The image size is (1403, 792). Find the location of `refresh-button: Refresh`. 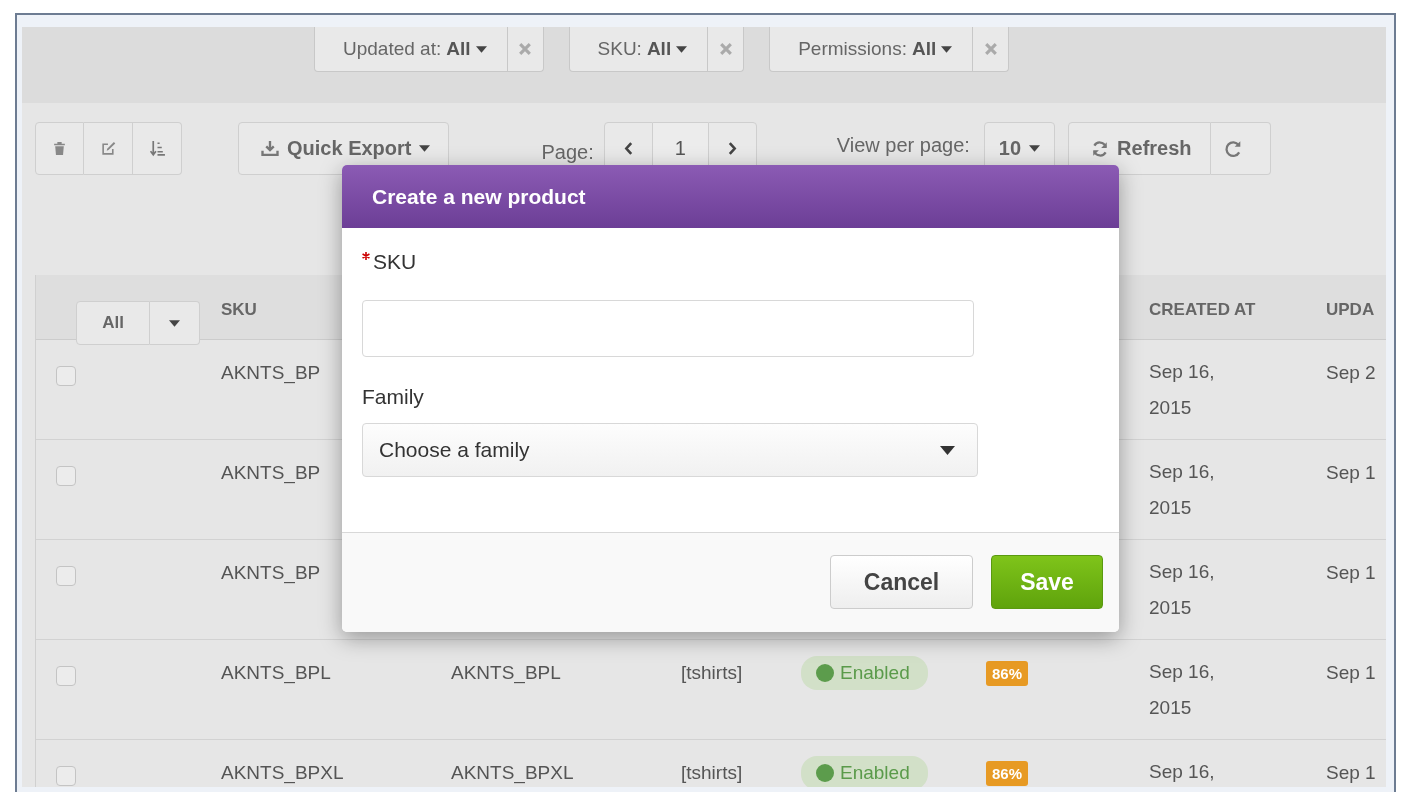

refresh-button: Refresh is located at coordinates (1139, 148).